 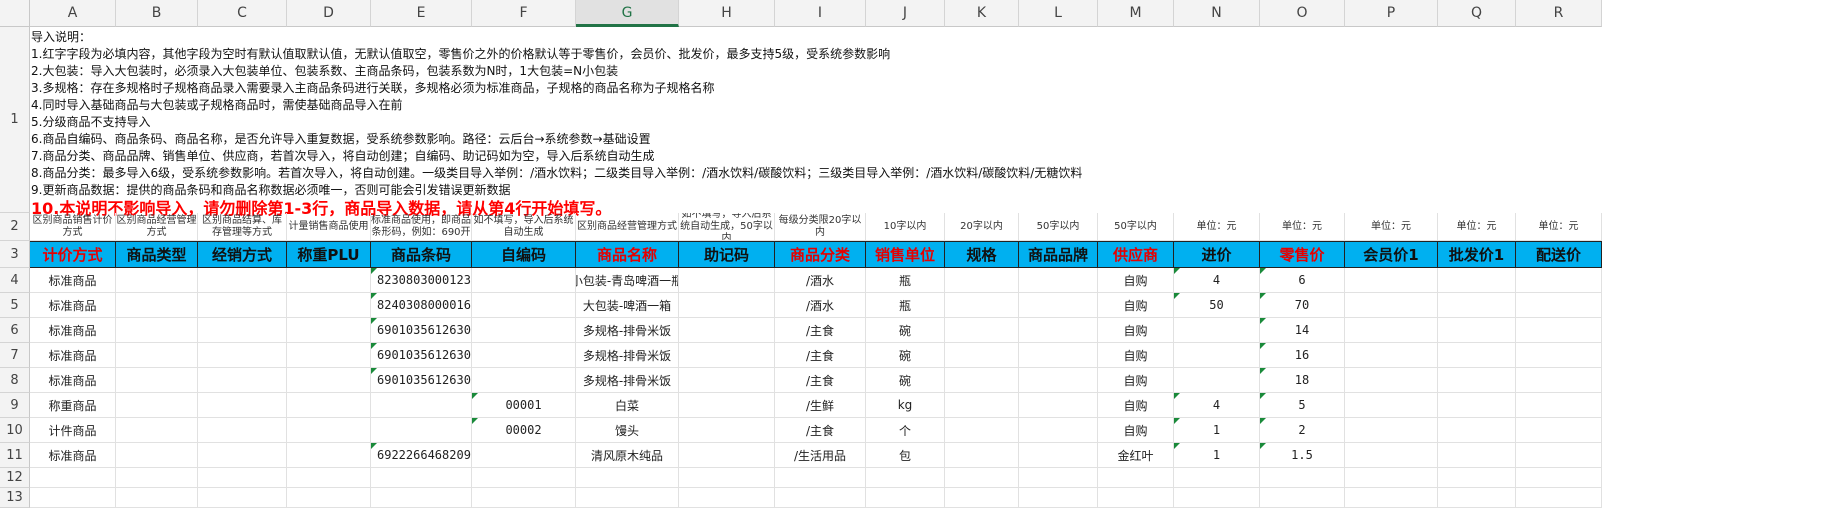 I want to click on column-header-j: J, so click(x=905, y=13).